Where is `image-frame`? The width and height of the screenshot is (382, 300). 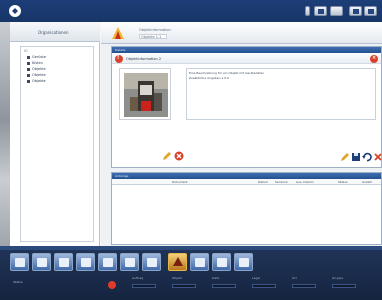
image-frame is located at coordinates (145, 94).